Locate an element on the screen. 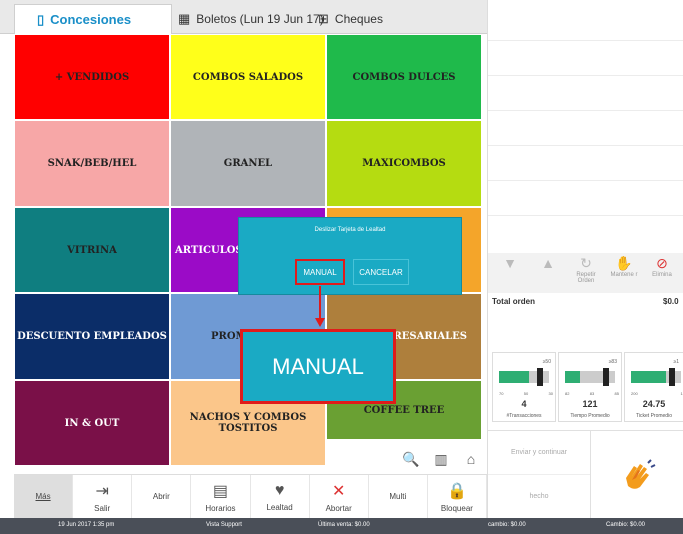 This screenshot has width=683, height=534. schedule-icon: ▤ is located at coordinates (220, 491).